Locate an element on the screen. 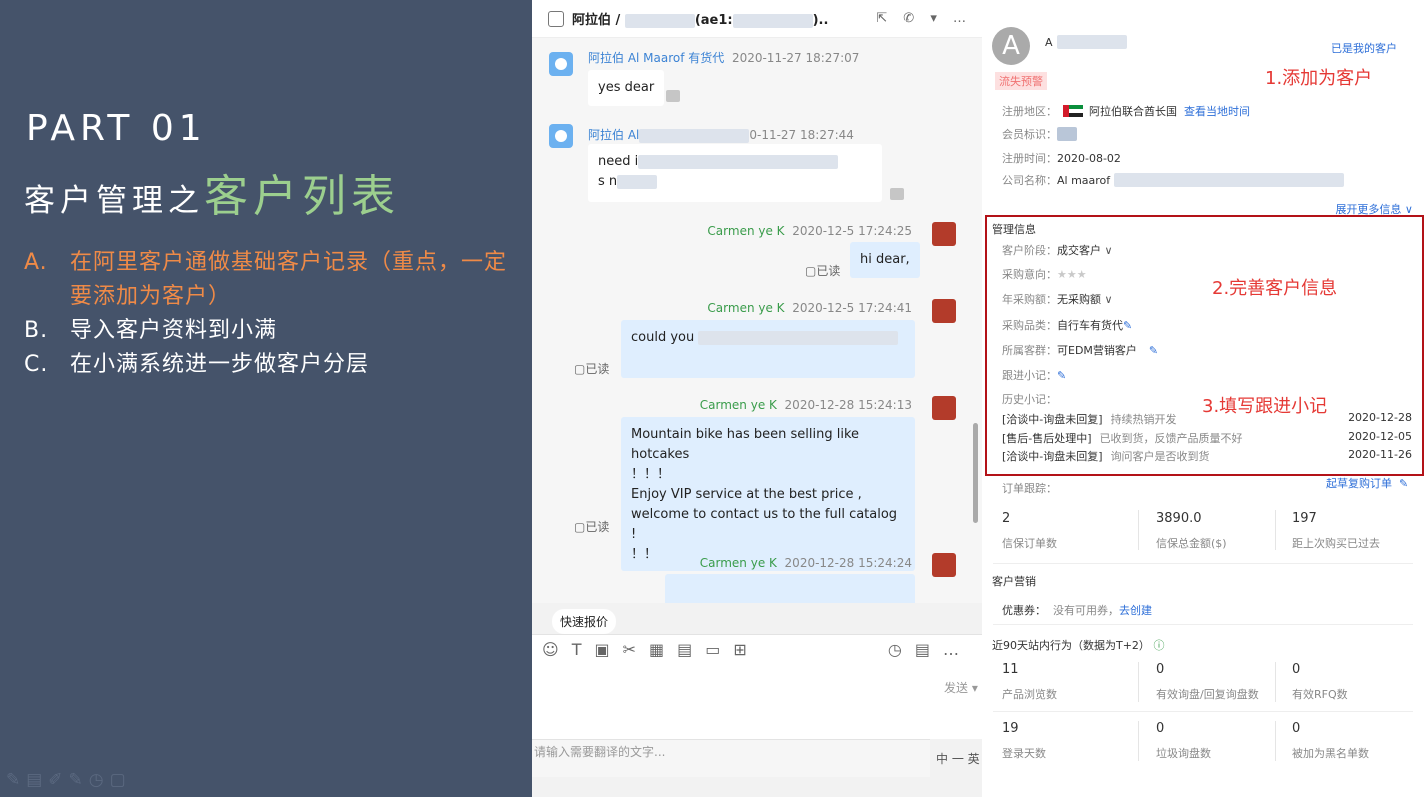 The height and width of the screenshot is (797, 1427). bullet-item: B. 导入客户资料到小满 is located at coordinates (269, 331).